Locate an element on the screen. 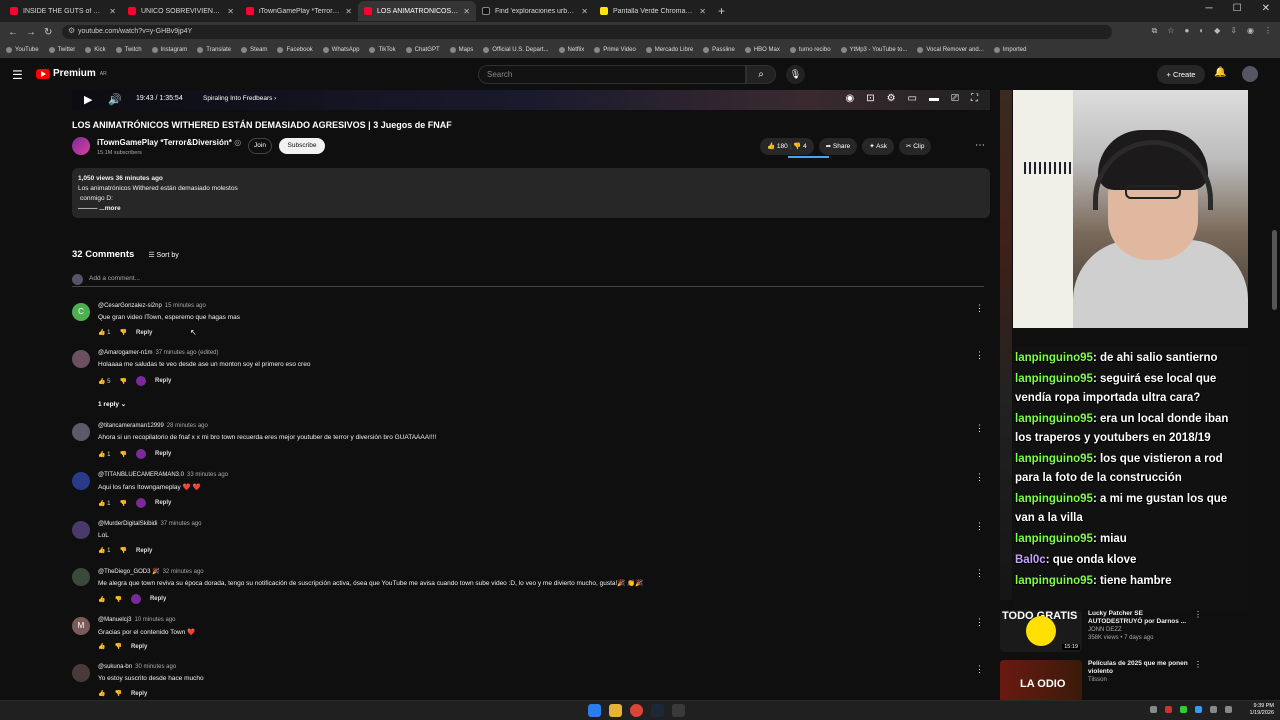 This screenshot has width=1280, height=720. search-input: Search is located at coordinates (612, 74).